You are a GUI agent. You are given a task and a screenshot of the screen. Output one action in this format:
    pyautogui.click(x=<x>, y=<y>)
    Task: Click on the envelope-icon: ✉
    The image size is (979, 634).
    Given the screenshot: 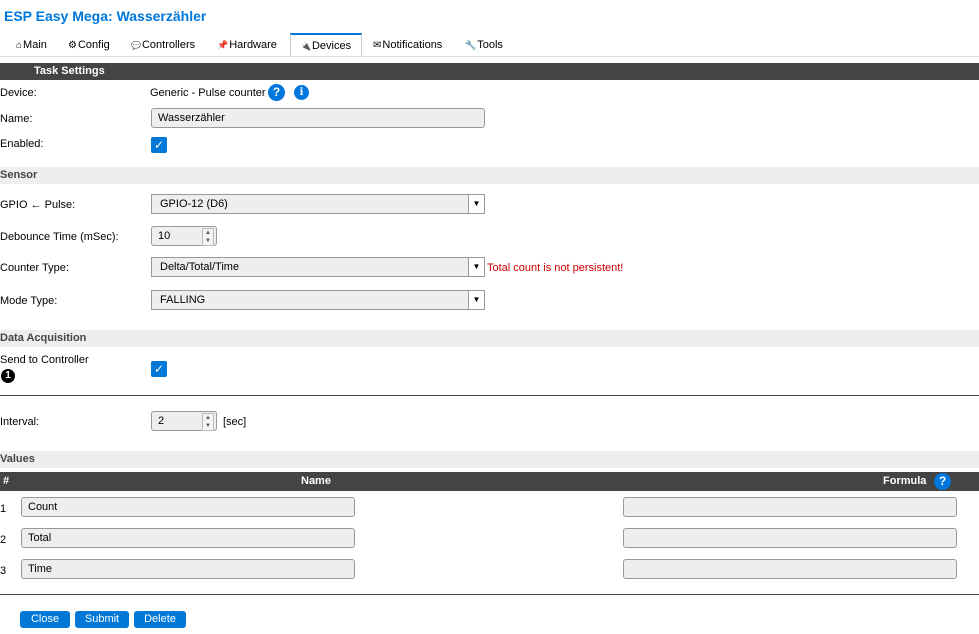 What is the action you would take?
    pyautogui.click(x=377, y=45)
    